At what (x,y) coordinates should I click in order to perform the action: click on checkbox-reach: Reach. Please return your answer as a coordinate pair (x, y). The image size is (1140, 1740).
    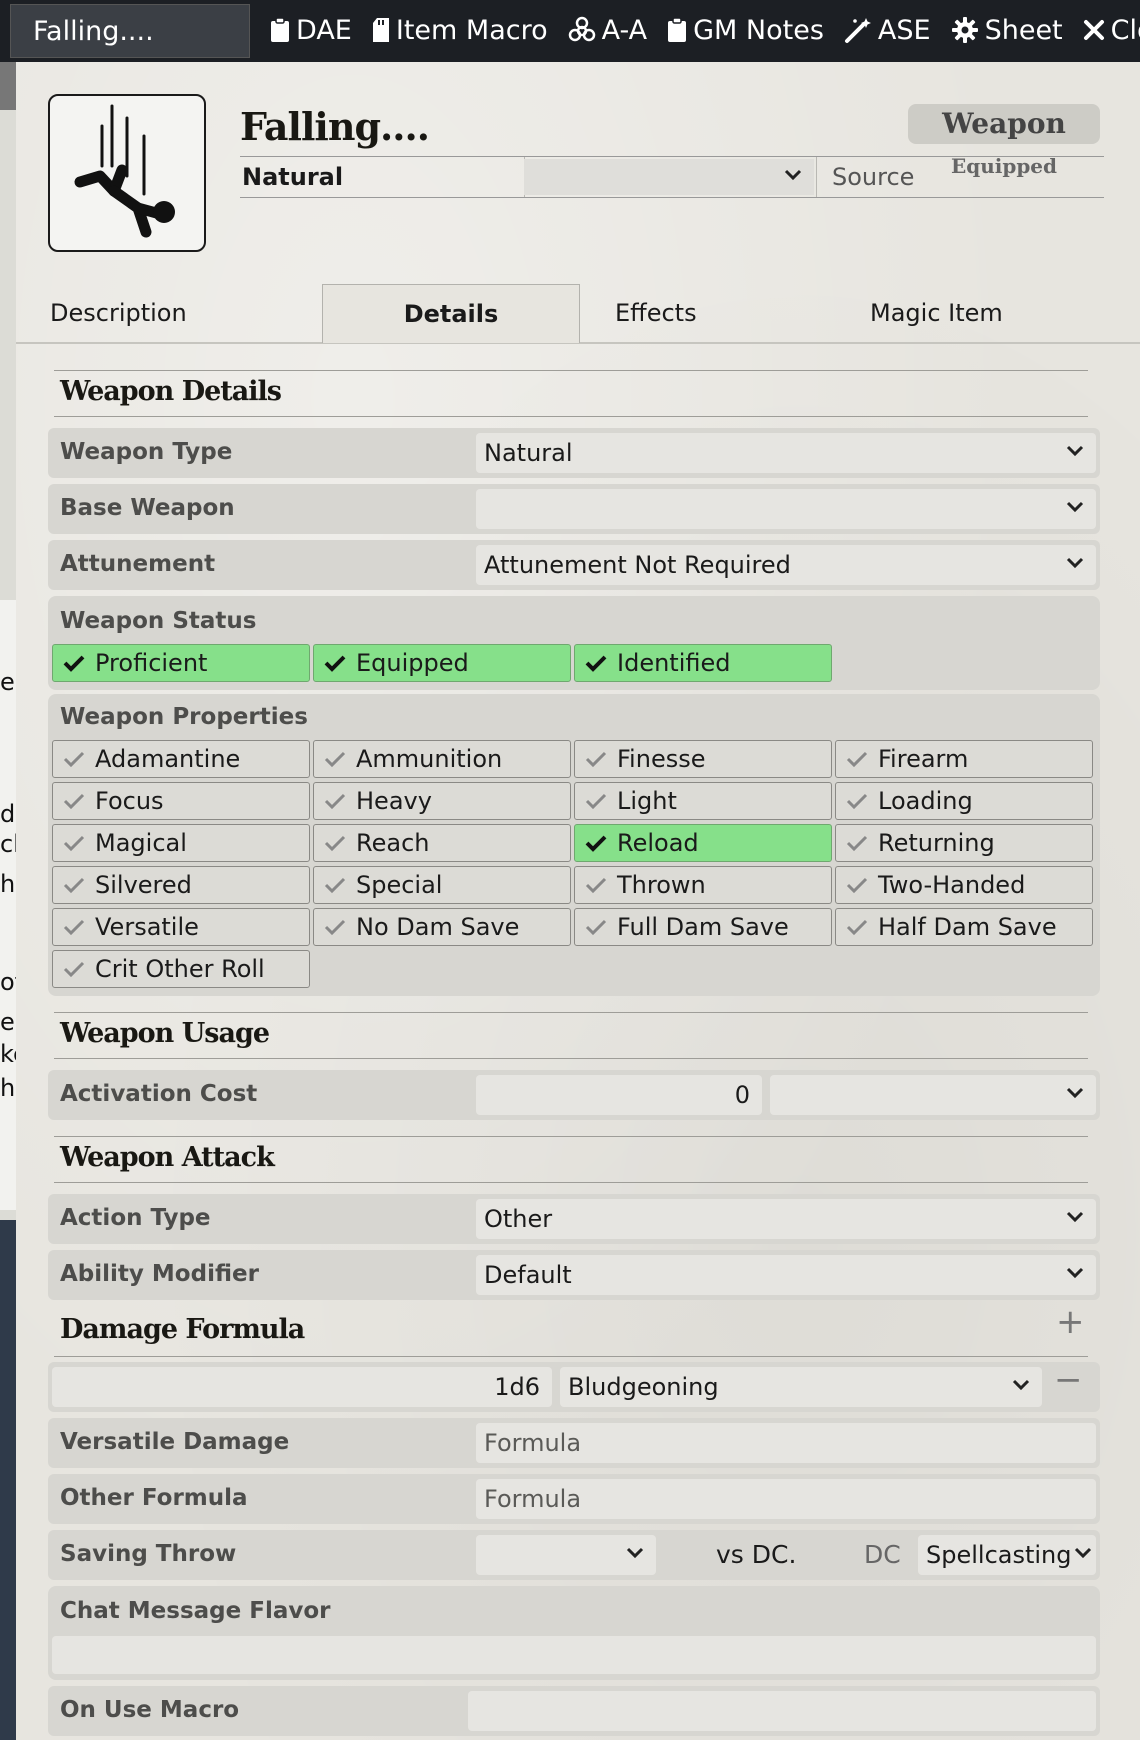
    Looking at the image, I should click on (442, 843).